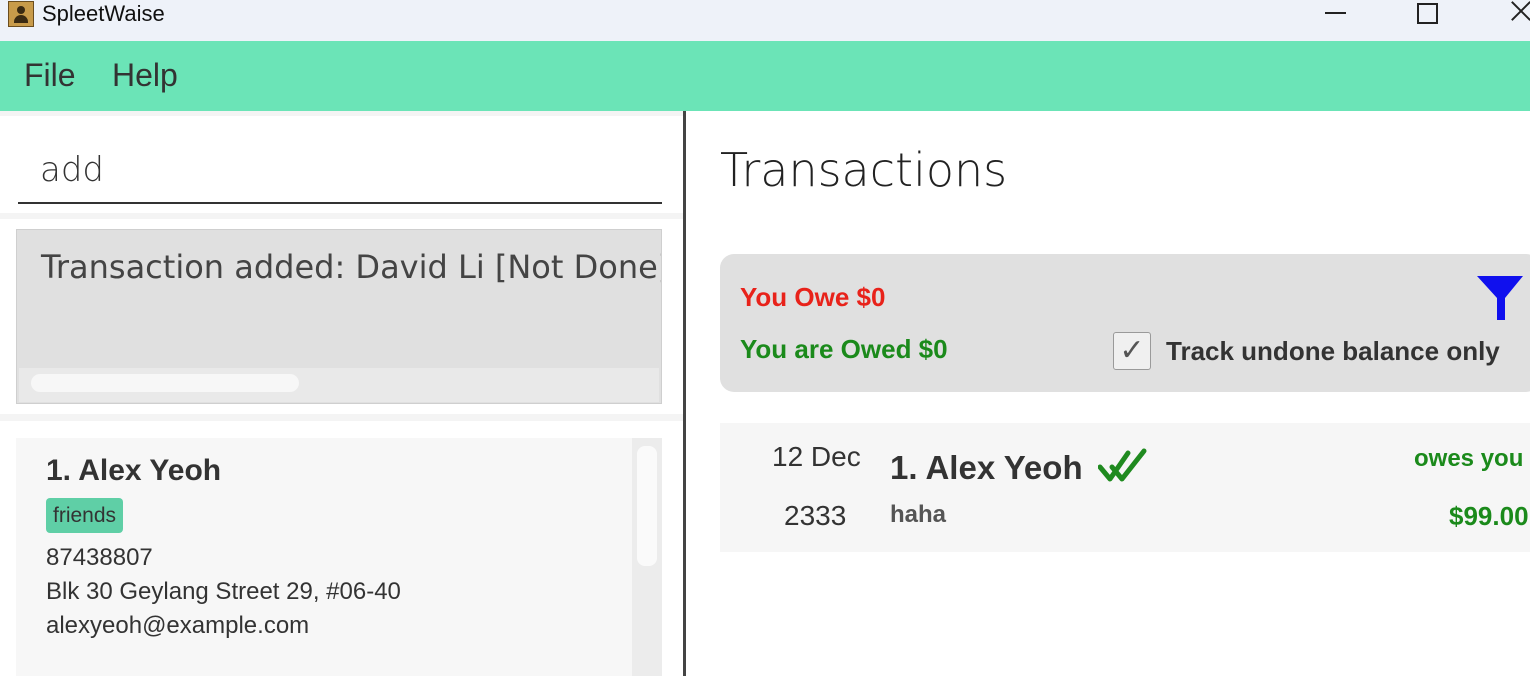 The height and width of the screenshot is (676, 1530). I want to click on person-name: 1. Alex Yeoh, so click(134, 470).